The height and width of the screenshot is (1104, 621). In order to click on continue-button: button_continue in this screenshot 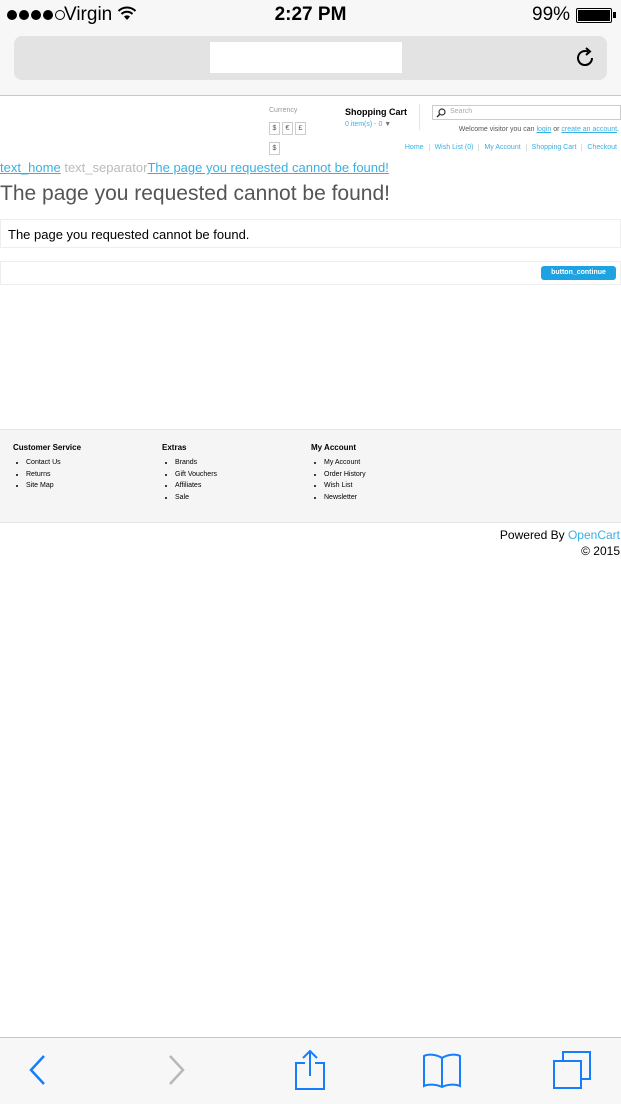, I will do `click(578, 273)`.